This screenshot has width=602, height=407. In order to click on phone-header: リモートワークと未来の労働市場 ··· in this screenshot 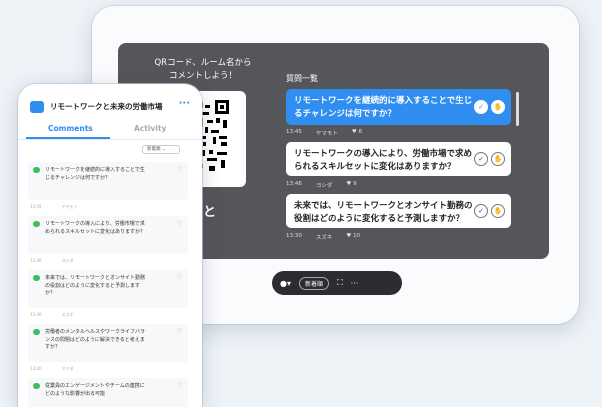, I will do `click(110, 108)`.